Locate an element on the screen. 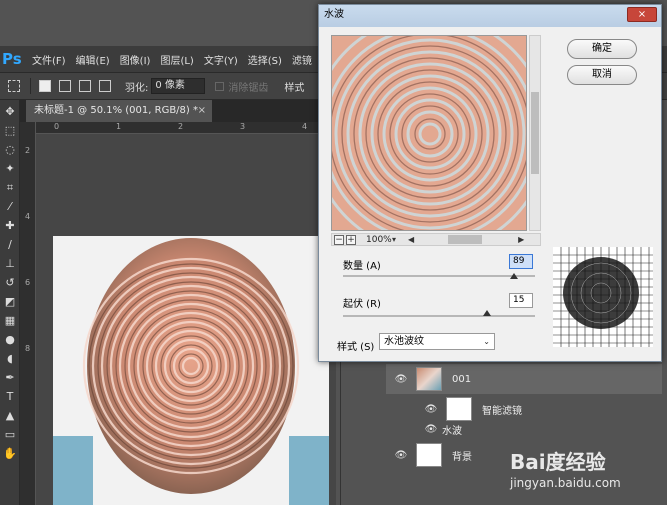 This screenshot has width=667, height=505. amount-slider-knob is located at coordinates (513, 276).